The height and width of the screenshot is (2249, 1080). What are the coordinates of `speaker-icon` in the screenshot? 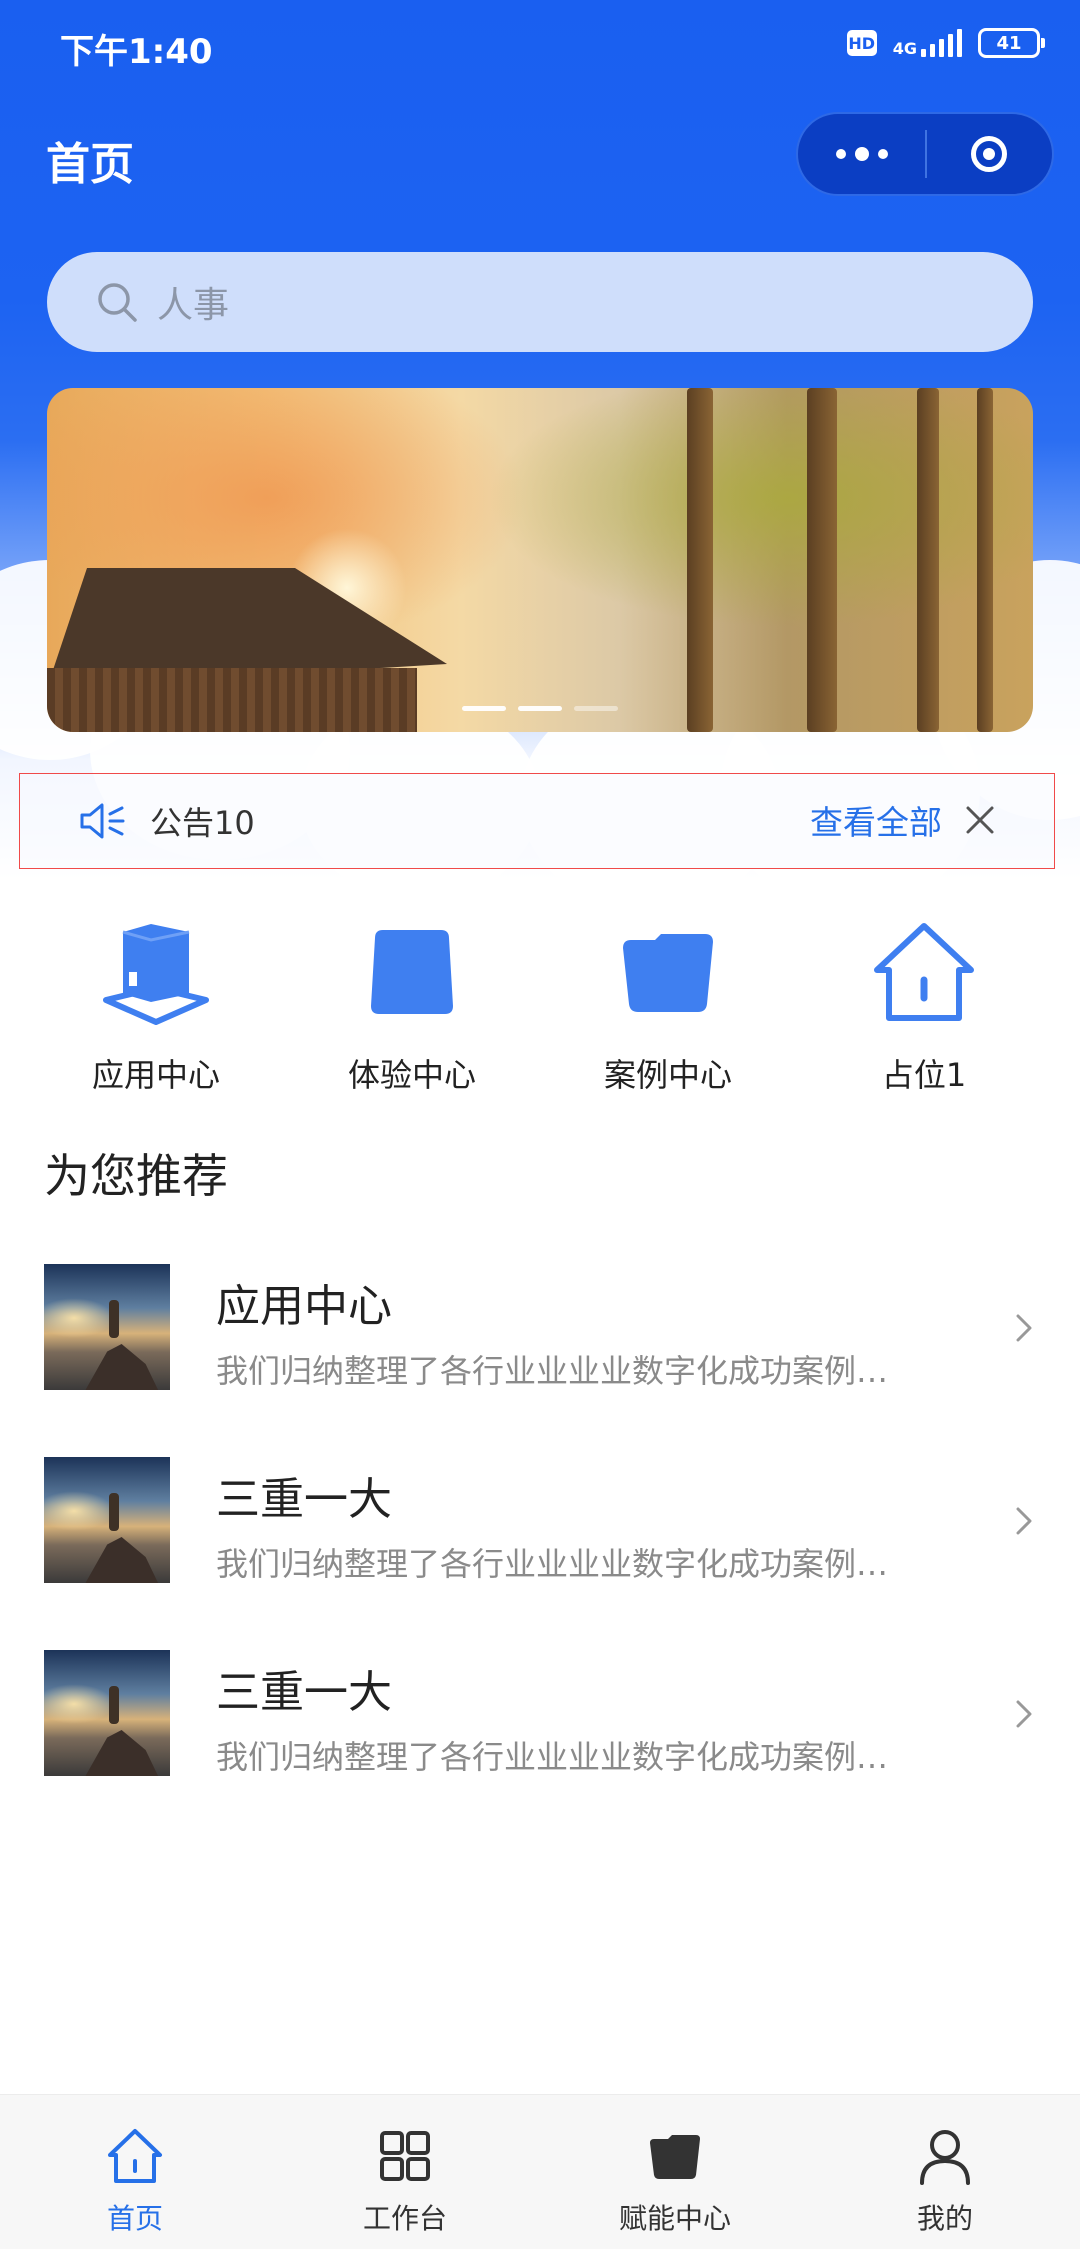 It's located at (102, 821).